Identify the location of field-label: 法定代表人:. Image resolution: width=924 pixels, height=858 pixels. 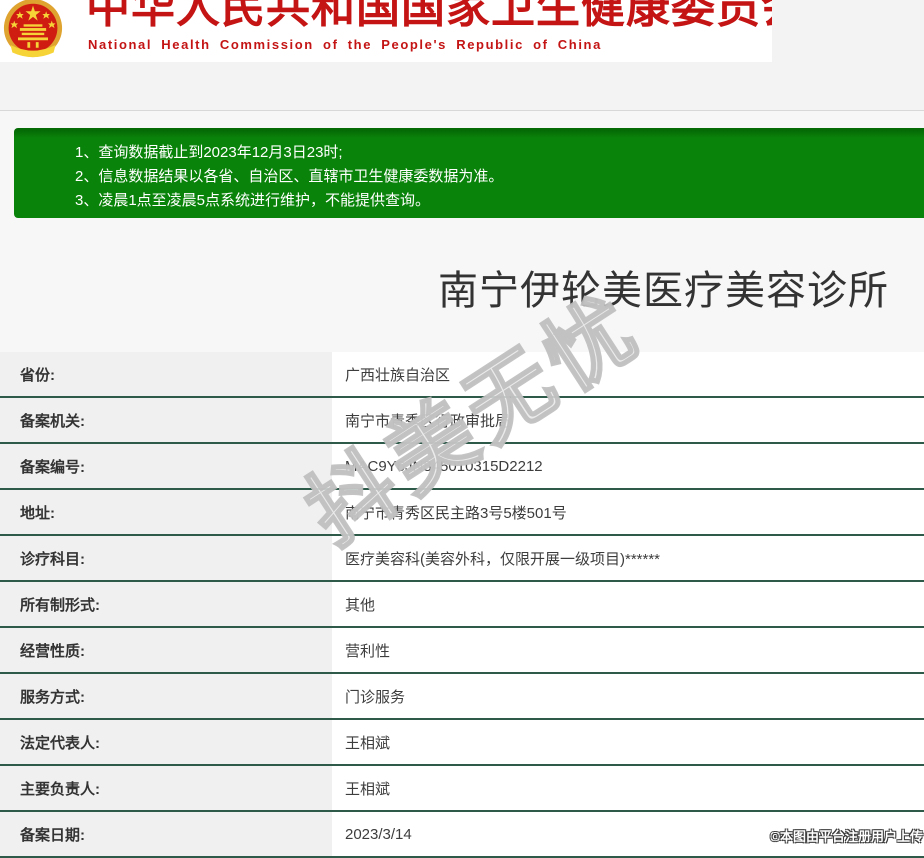
(166, 742).